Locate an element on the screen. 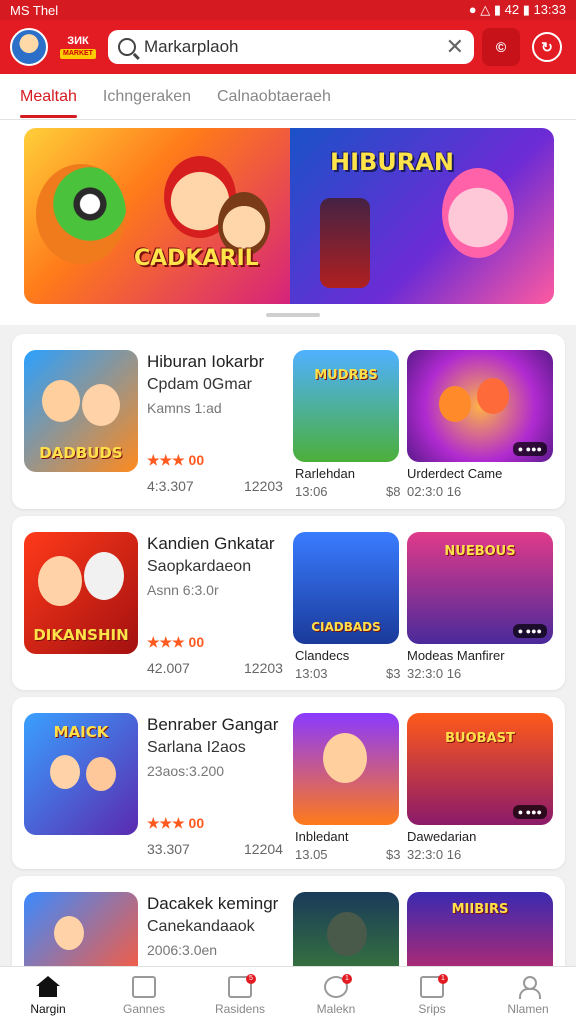 The image size is (576, 1024). game-title: Hiburan Iokarbr is located at coordinates (206, 361).